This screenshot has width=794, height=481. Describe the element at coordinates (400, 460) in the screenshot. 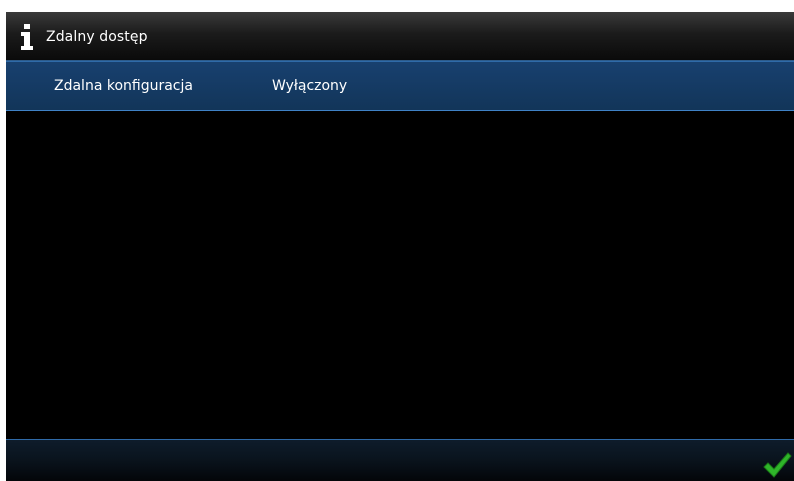

I see `footer-bar` at that location.